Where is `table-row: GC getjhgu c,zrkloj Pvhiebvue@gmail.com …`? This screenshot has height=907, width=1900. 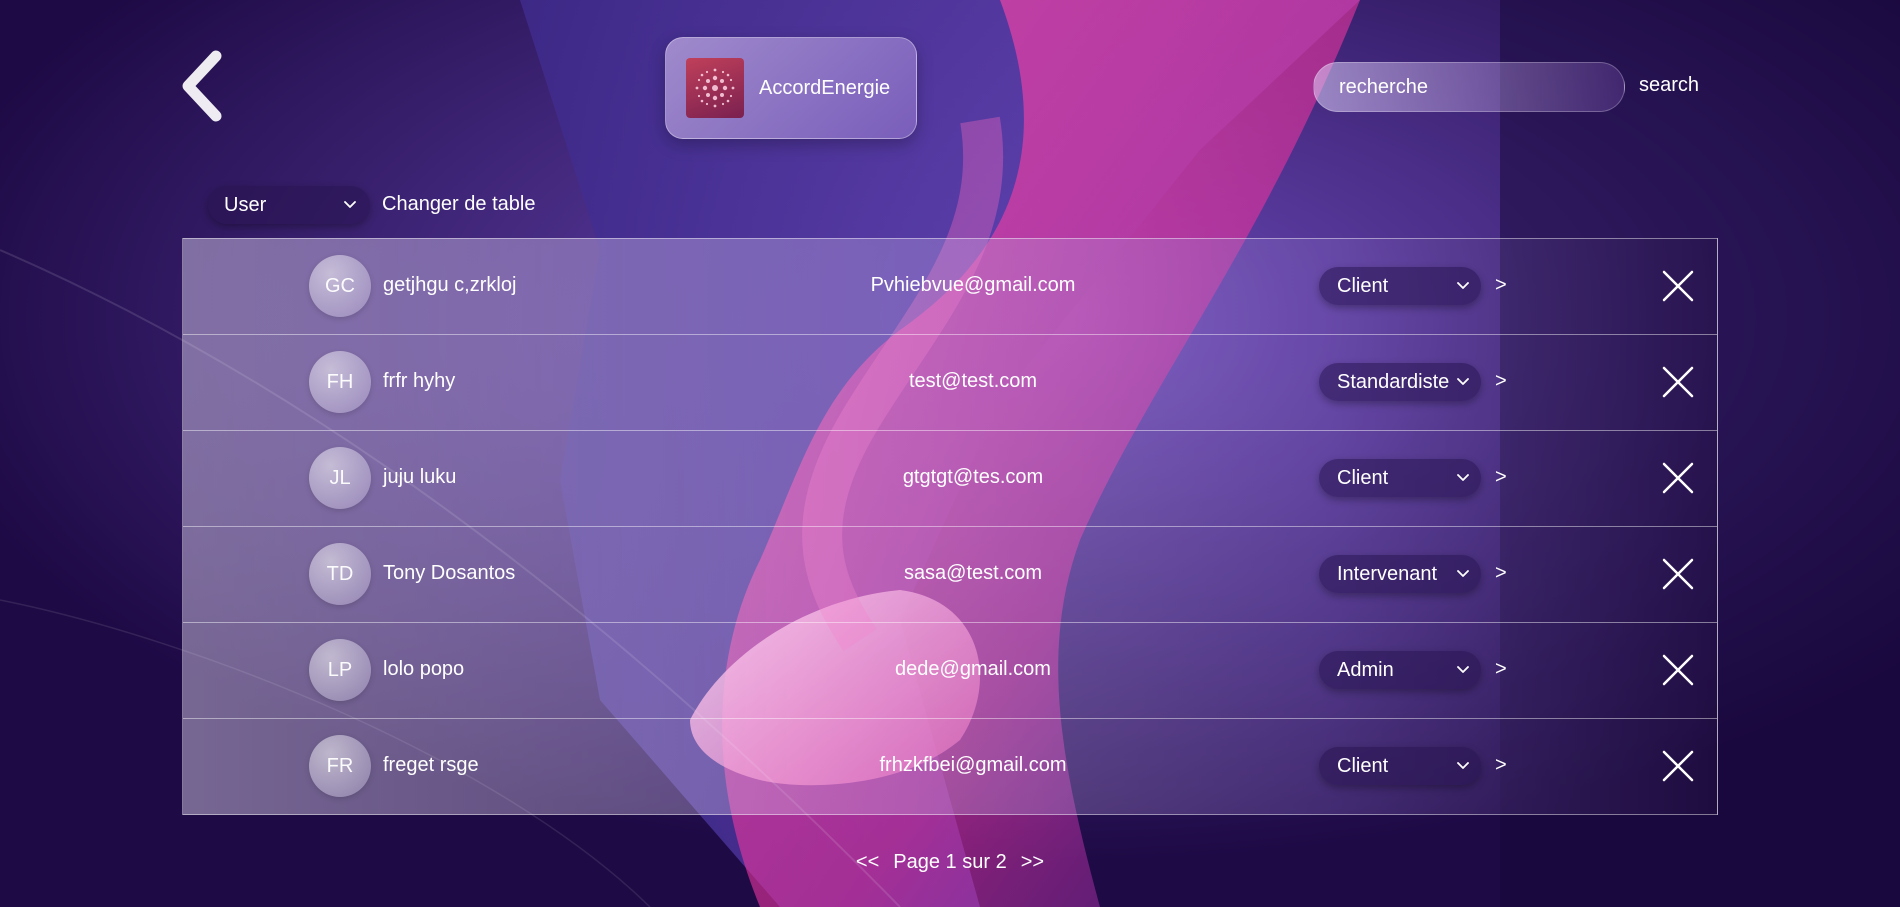 table-row: GC getjhgu c,zrkloj Pvhiebvue@gmail.com … is located at coordinates (950, 286).